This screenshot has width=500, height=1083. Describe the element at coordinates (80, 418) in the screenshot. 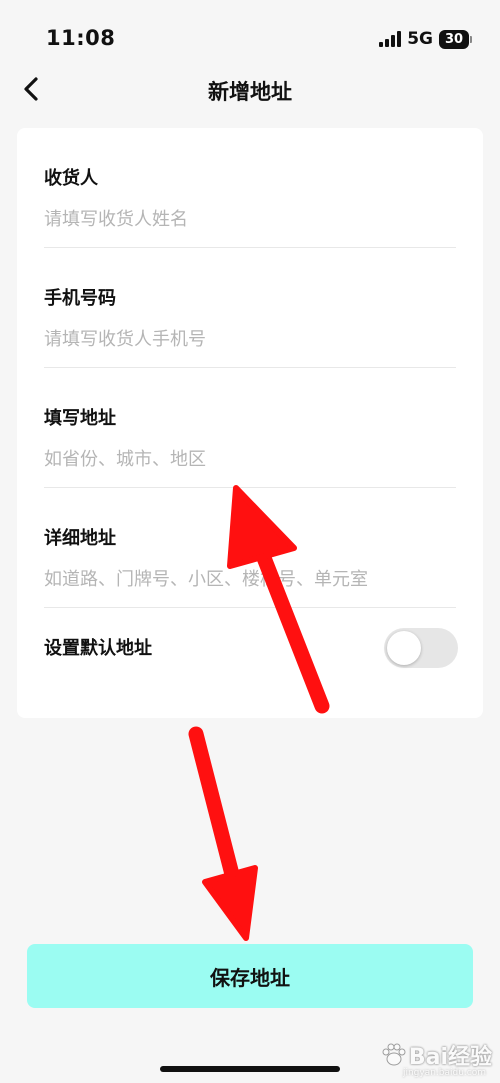

I see `field-label: 填写地址` at that location.